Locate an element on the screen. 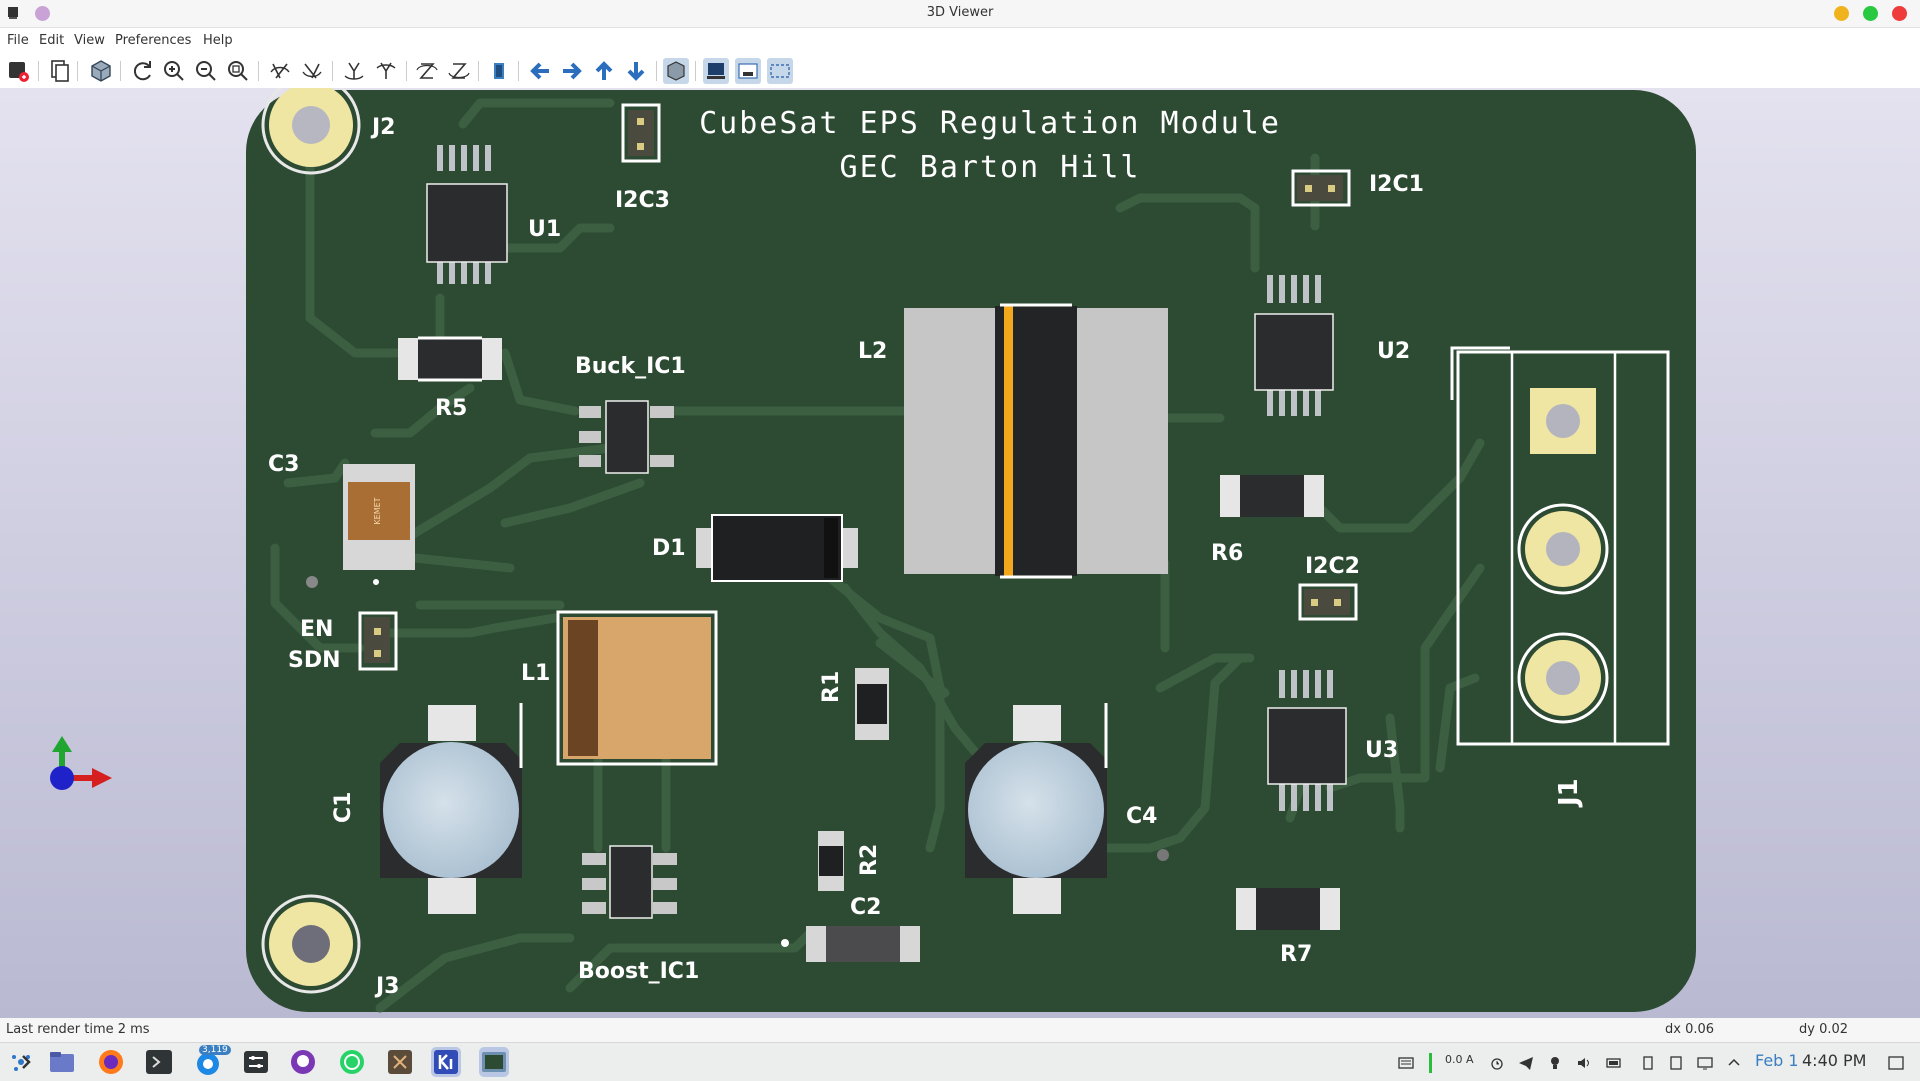 The width and height of the screenshot is (1920, 1081). label-c3: C3 is located at coordinates (283, 464).